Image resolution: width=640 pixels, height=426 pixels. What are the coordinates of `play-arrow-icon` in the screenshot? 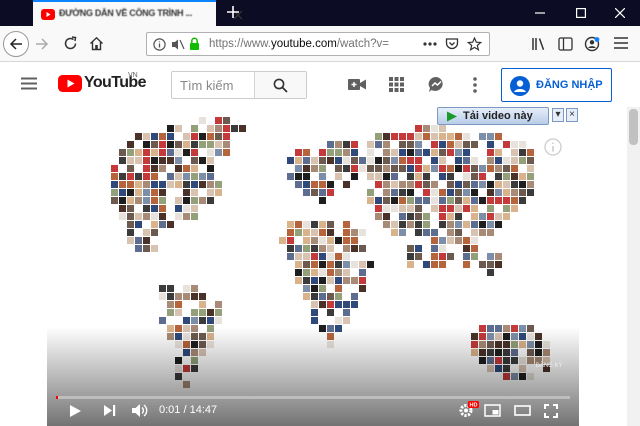 It's located at (452, 116).